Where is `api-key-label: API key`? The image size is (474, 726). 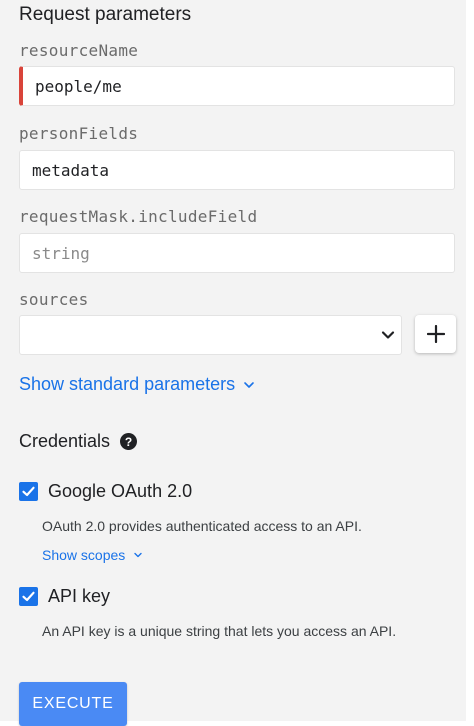
api-key-label: API key is located at coordinates (79, 596).